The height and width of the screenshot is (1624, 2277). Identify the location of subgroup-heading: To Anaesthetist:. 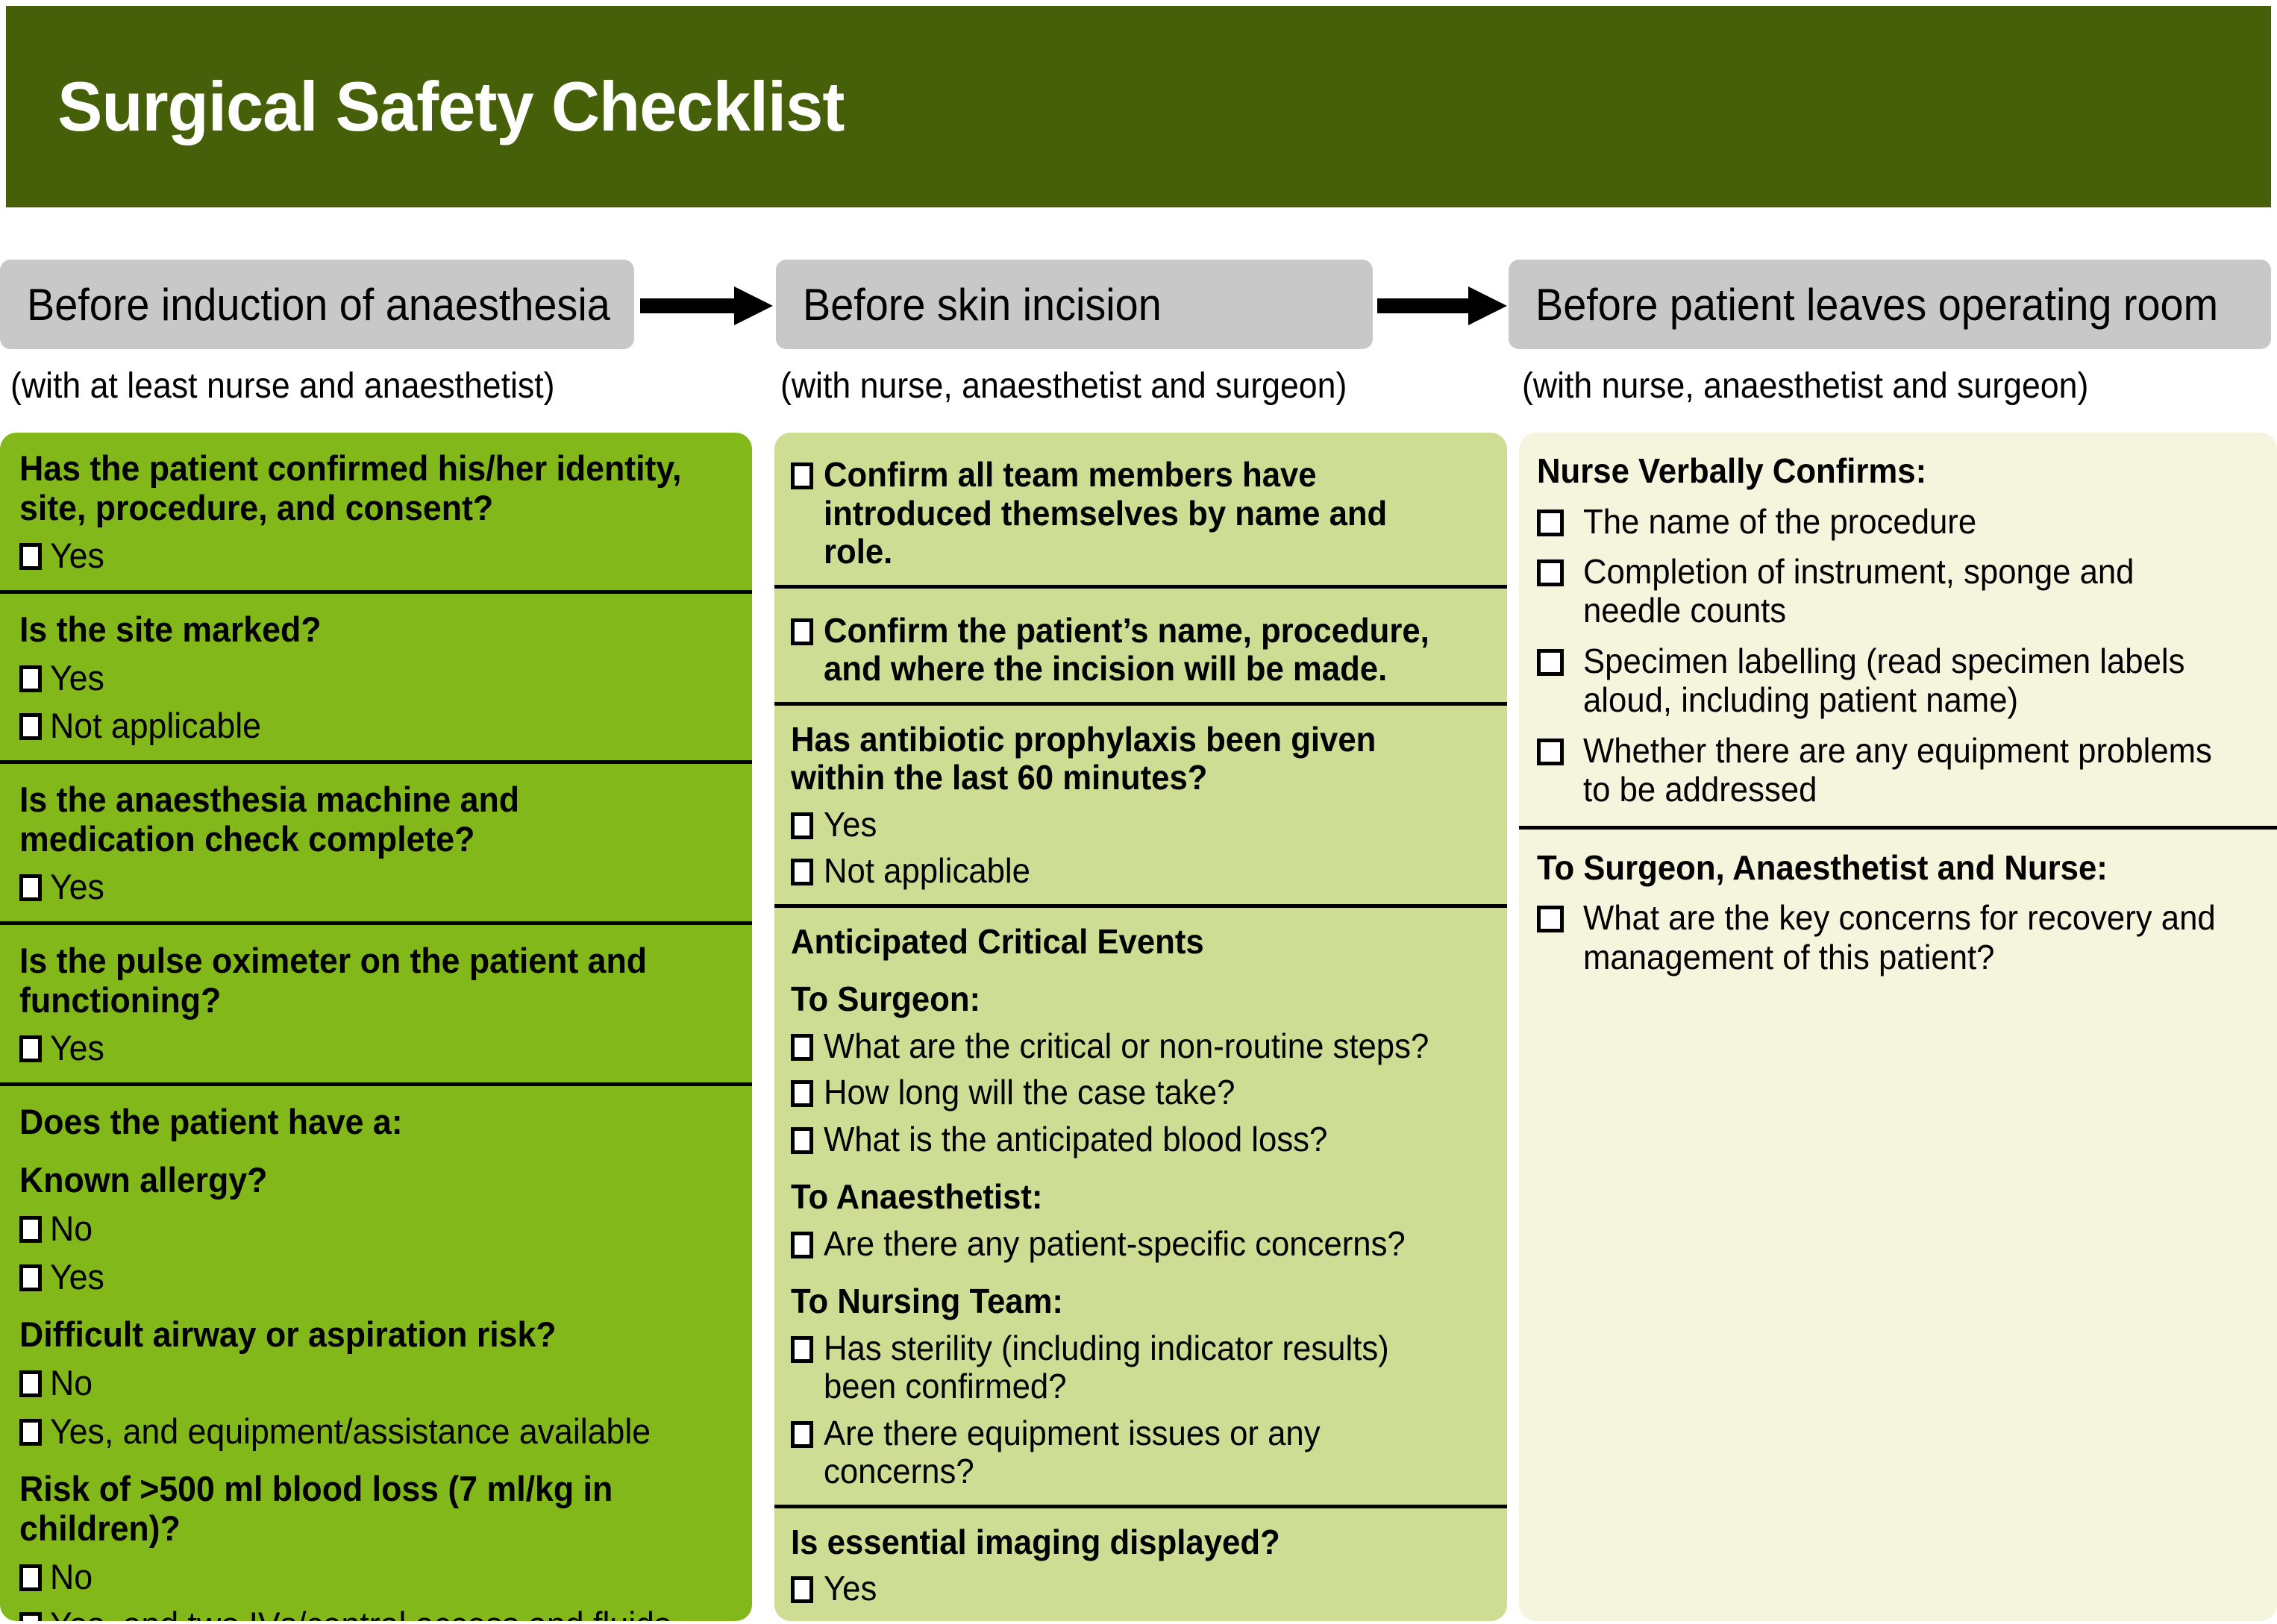
(917, 1197).